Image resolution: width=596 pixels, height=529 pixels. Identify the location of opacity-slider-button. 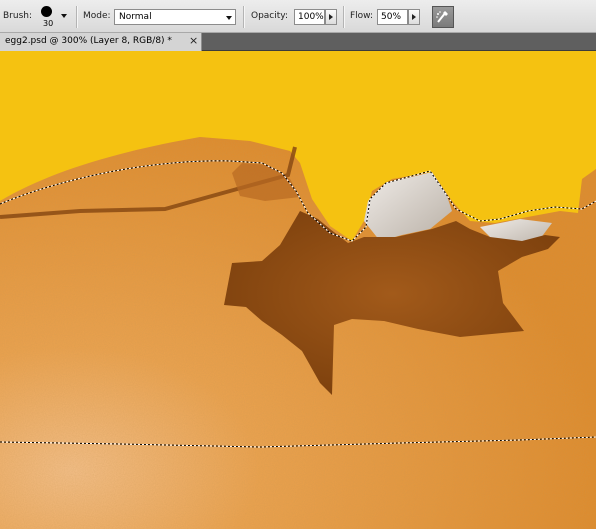
(331, 17).